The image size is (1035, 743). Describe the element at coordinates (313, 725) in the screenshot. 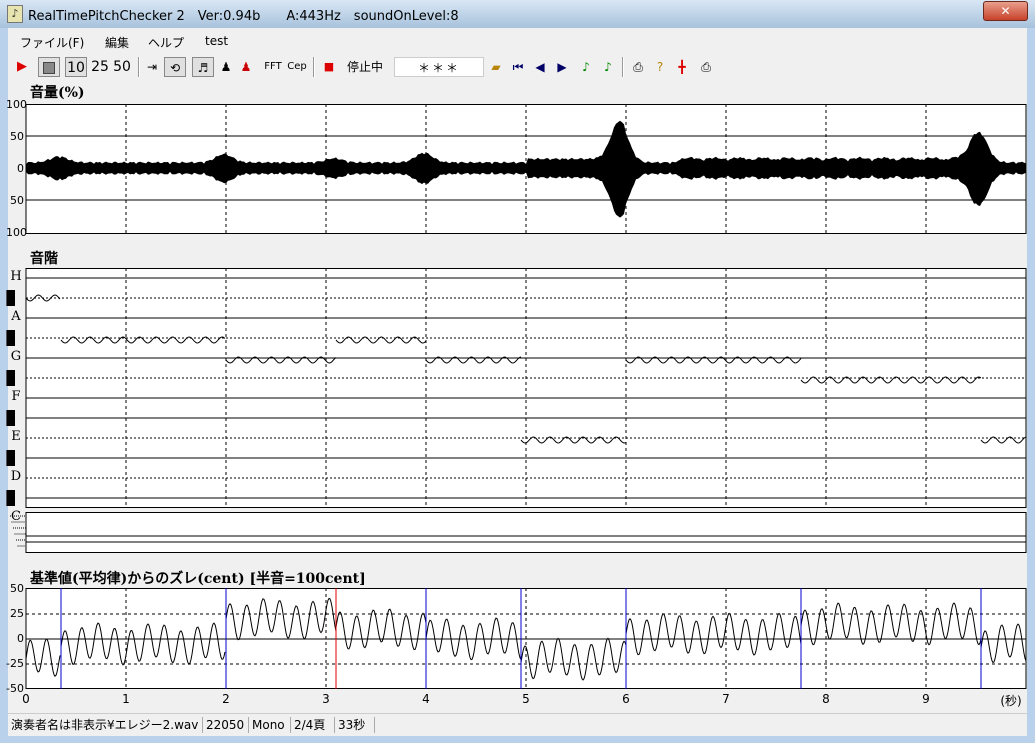

I see `status-page: 2/4頁` at that location.